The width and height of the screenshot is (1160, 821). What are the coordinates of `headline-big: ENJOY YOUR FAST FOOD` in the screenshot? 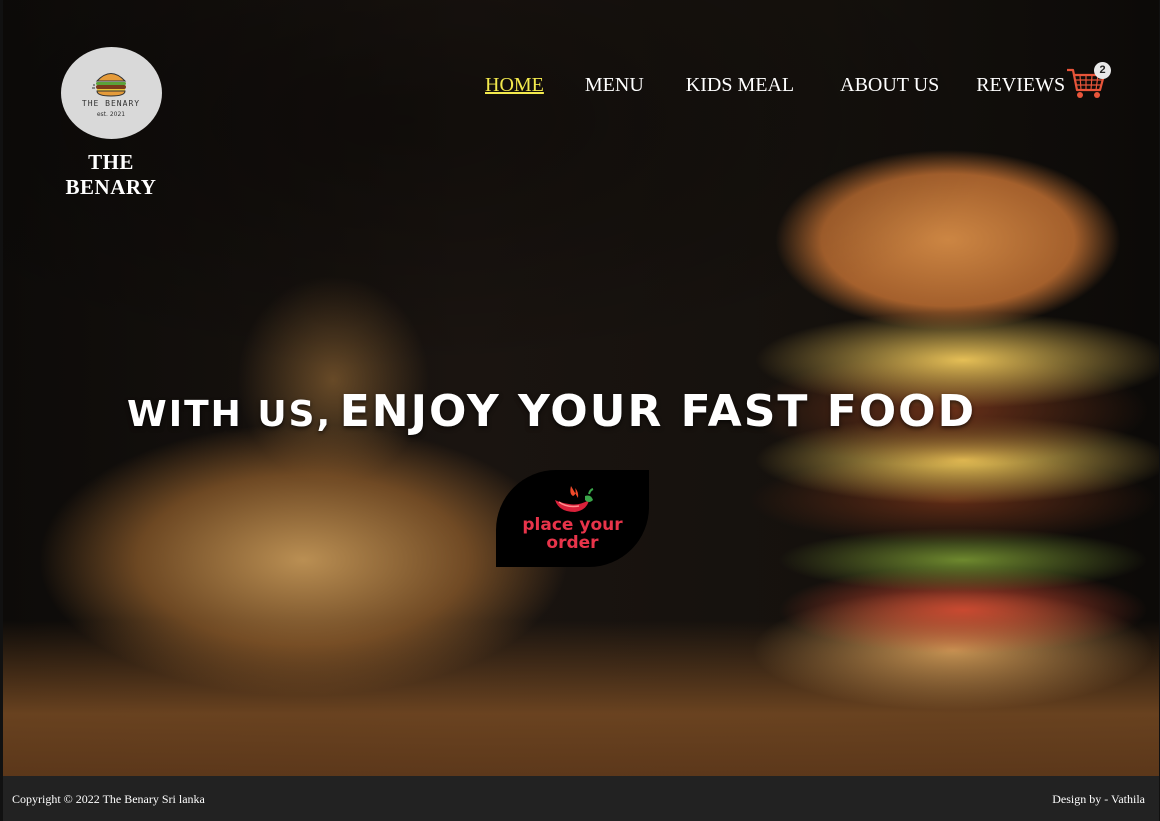 It's located at (658, 411).